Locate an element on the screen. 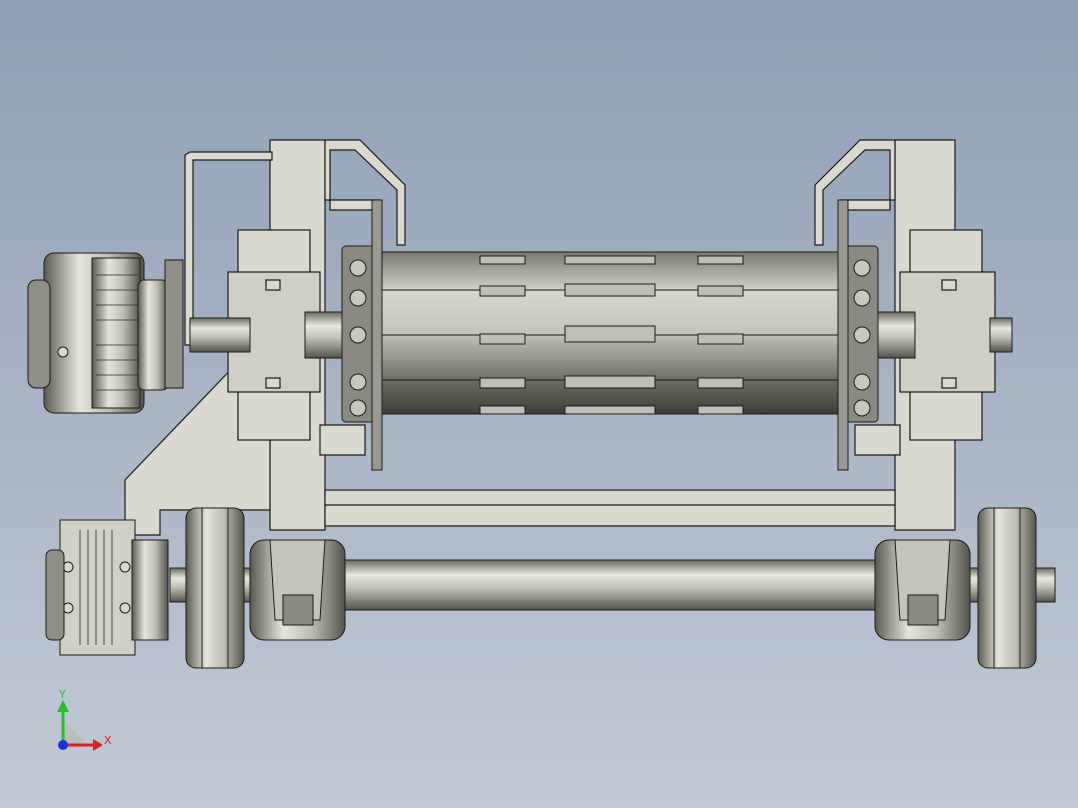 The image size is (1078, 808). cross-beam is located at coordinates (610, 508).